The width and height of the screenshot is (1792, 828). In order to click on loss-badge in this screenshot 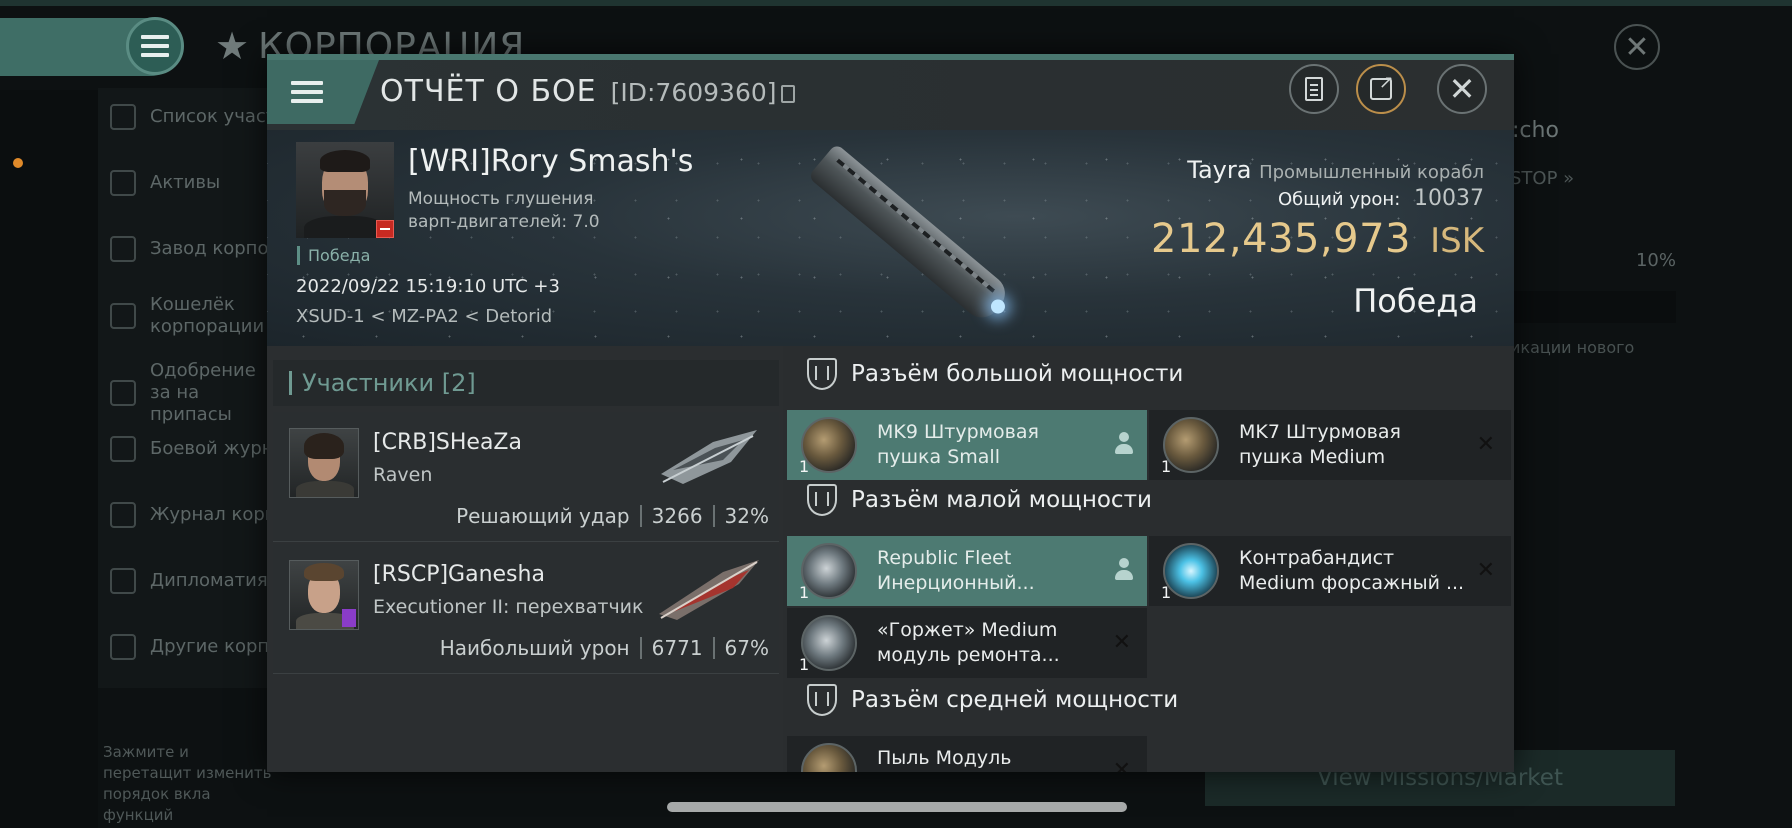, I will do `click(385, 229)`.